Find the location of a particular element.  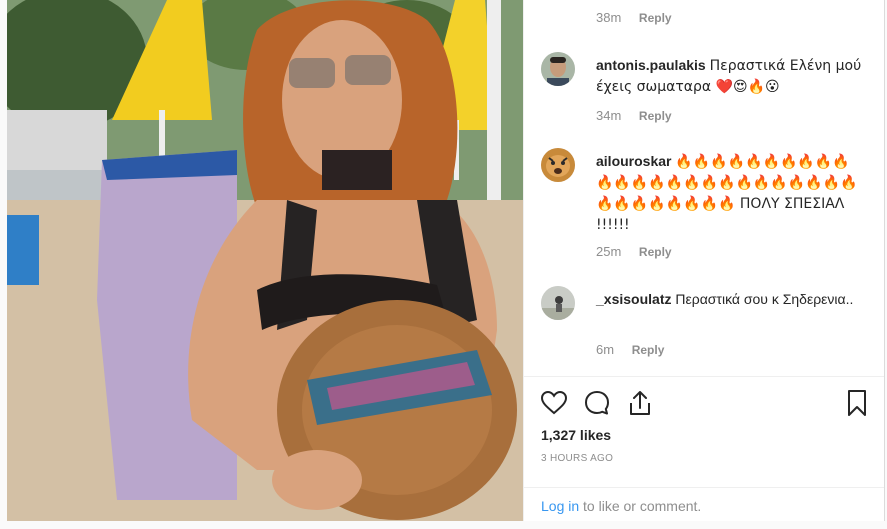

login-link: Log in is located at coordinates (560, 506).